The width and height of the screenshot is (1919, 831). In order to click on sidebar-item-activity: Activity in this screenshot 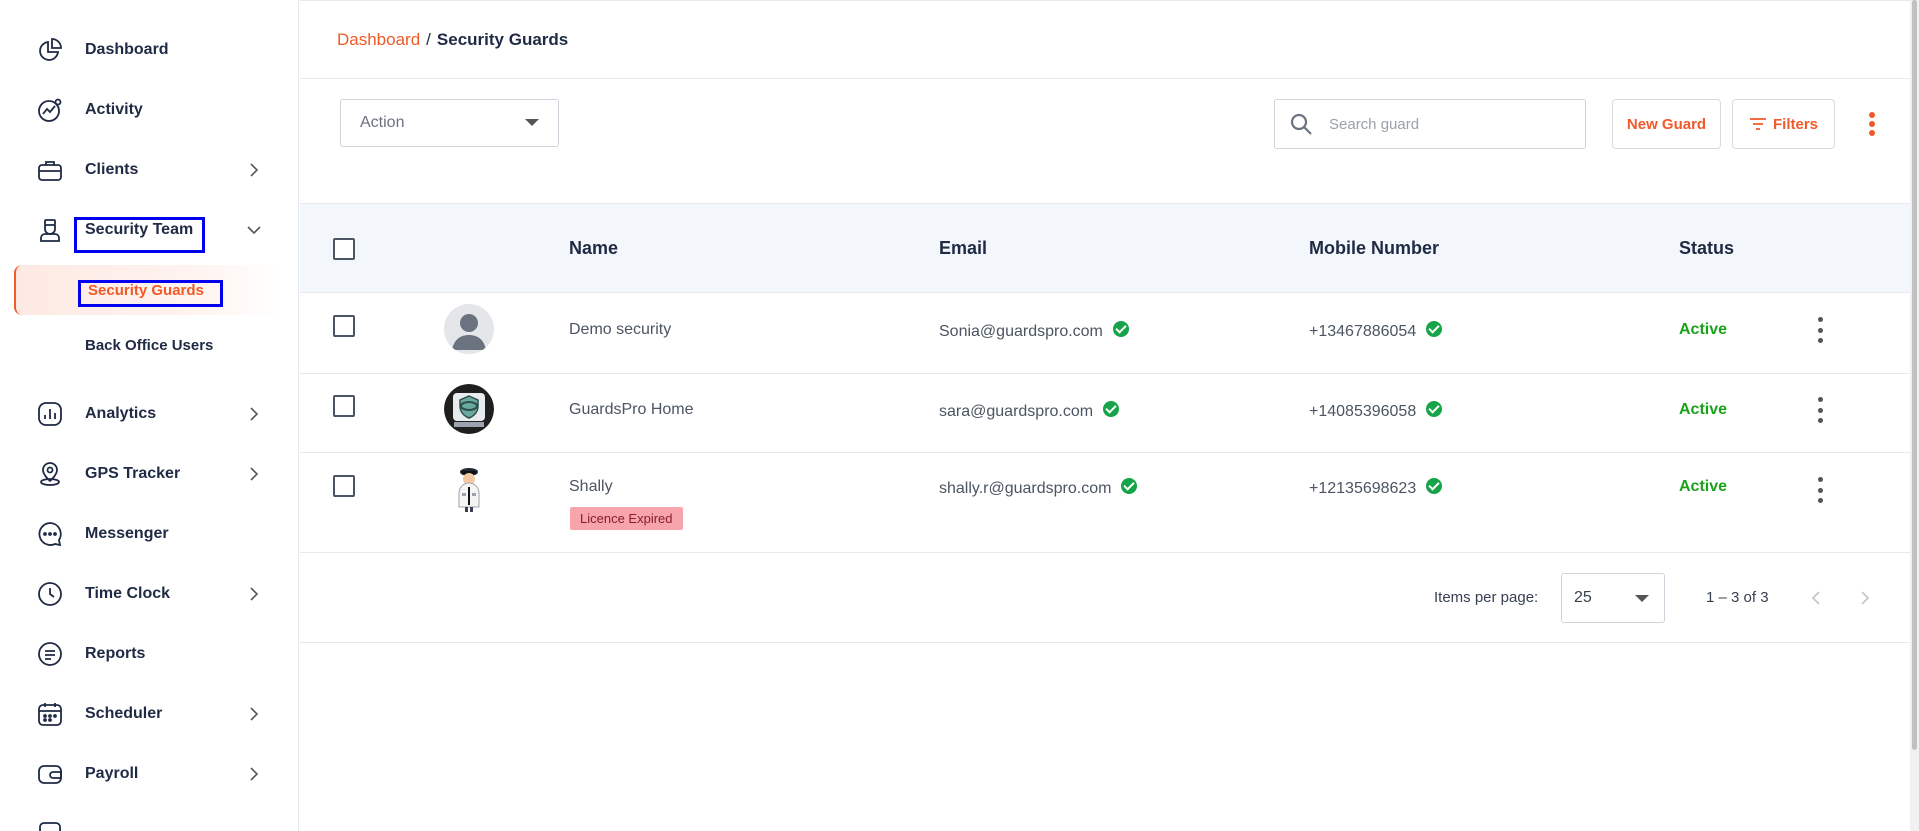, I will do `click(149, 110)`.